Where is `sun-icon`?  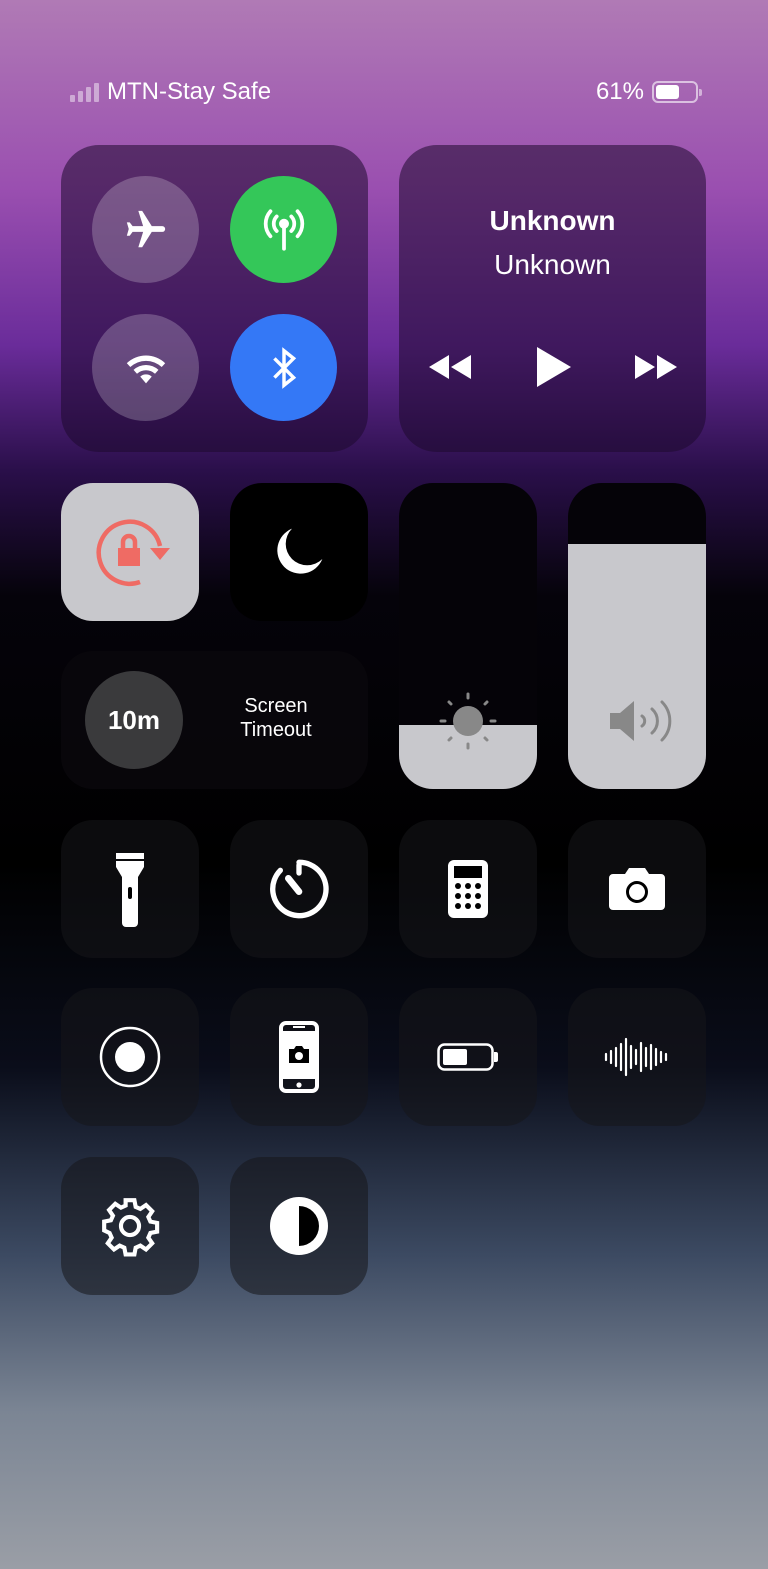 sun-icon is located at coordinates (468, 721).